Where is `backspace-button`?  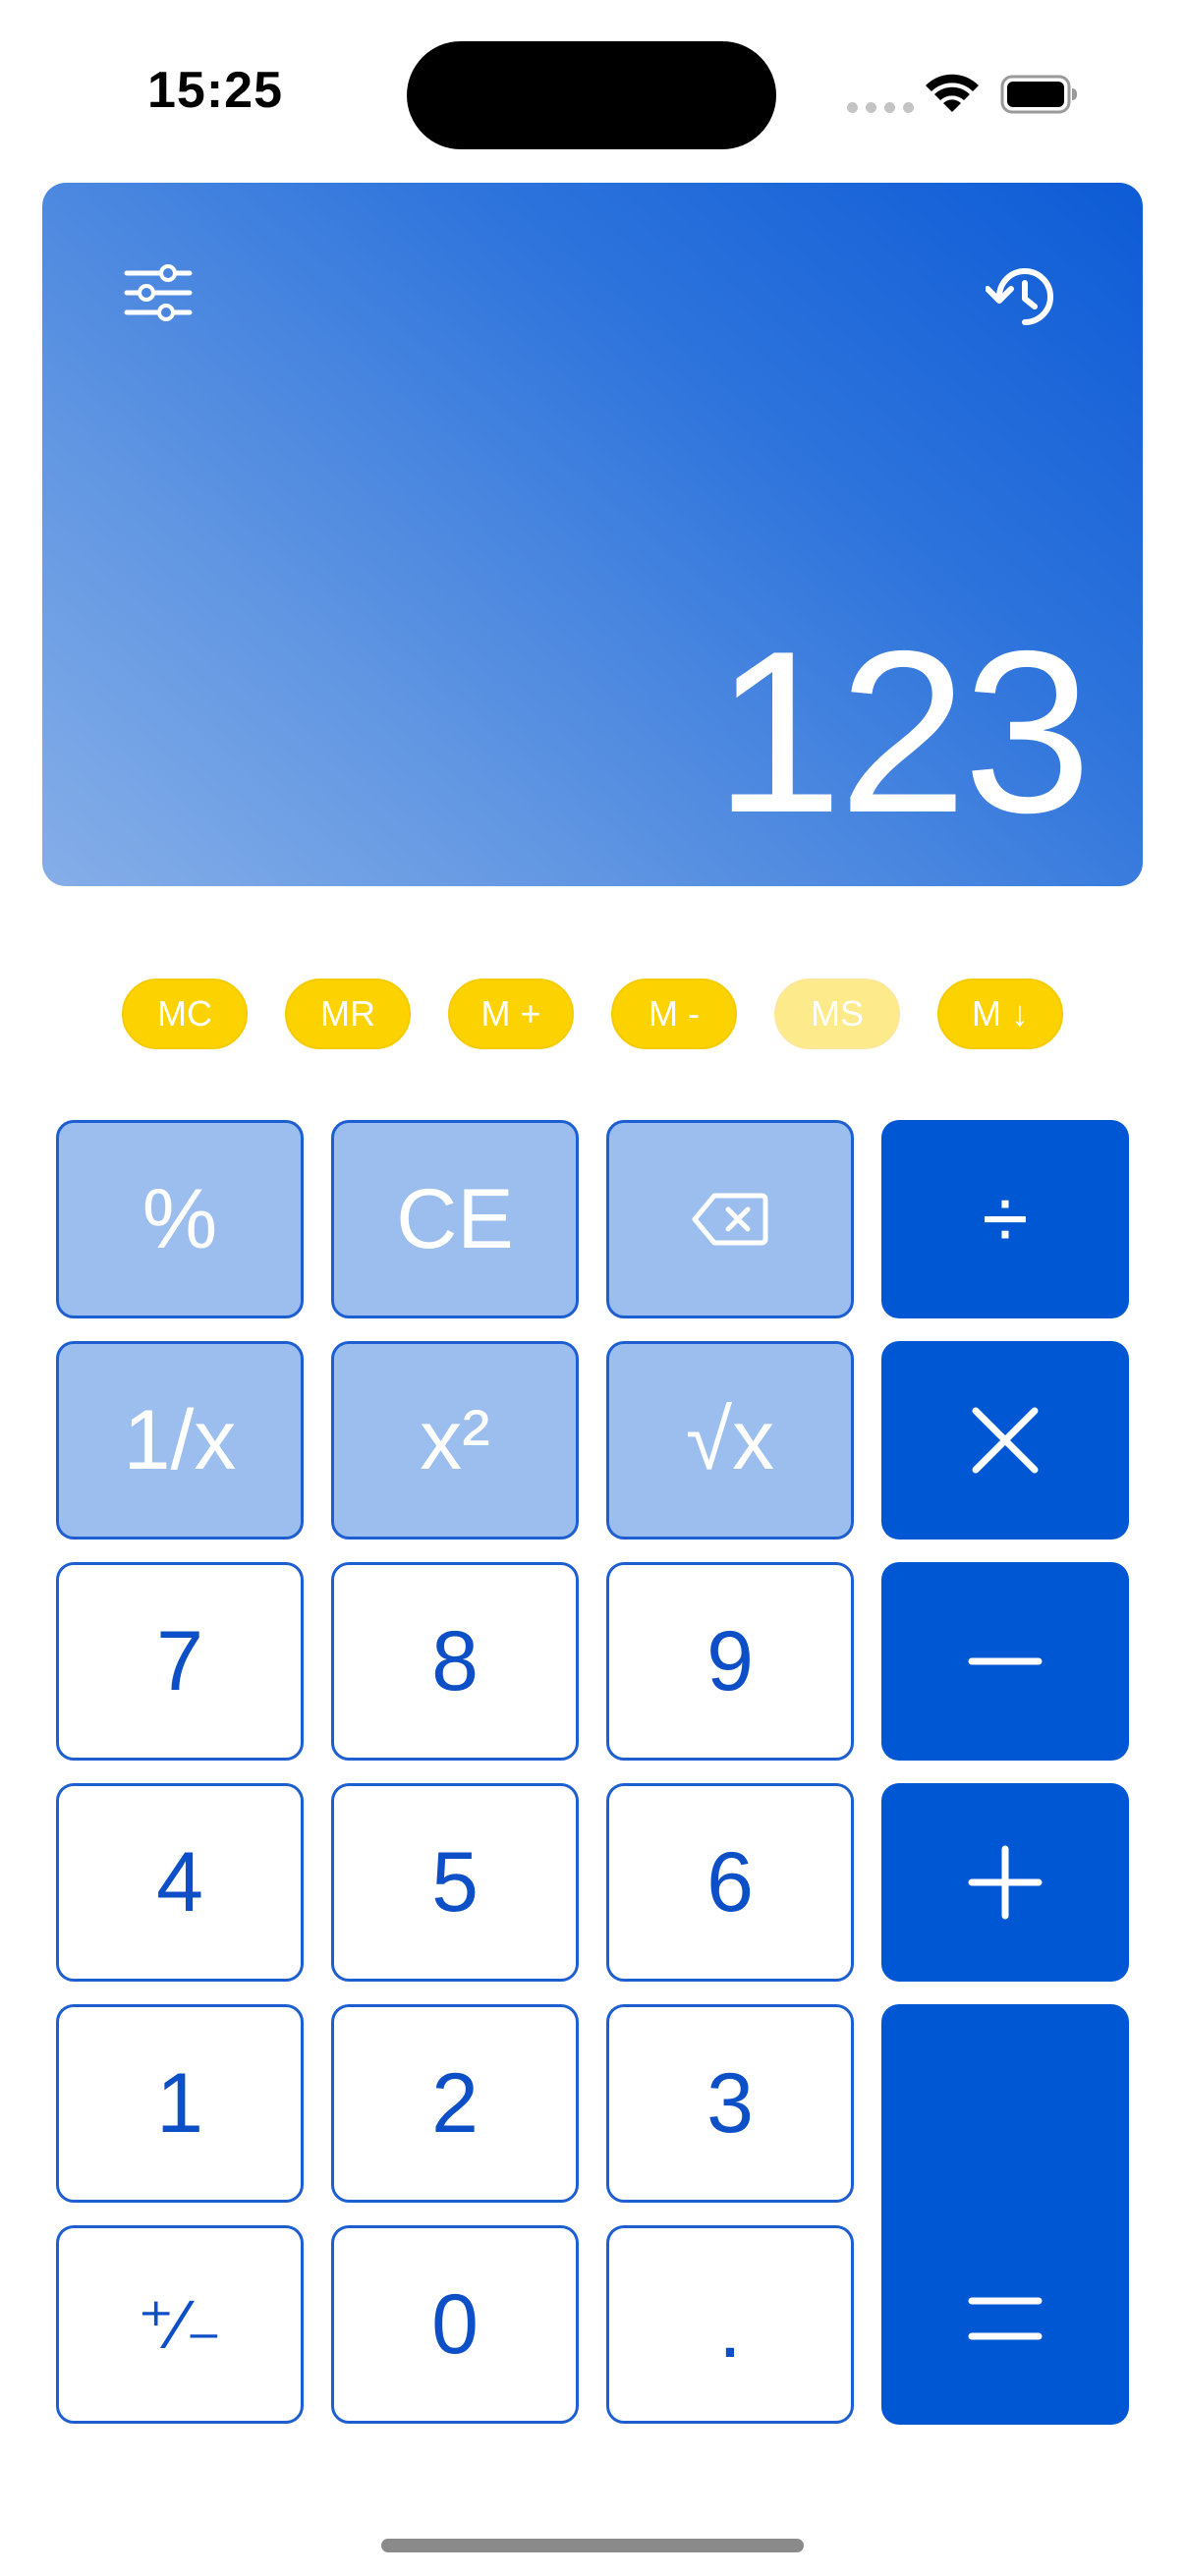 backspace-button is located at coordinates (730, 1219).